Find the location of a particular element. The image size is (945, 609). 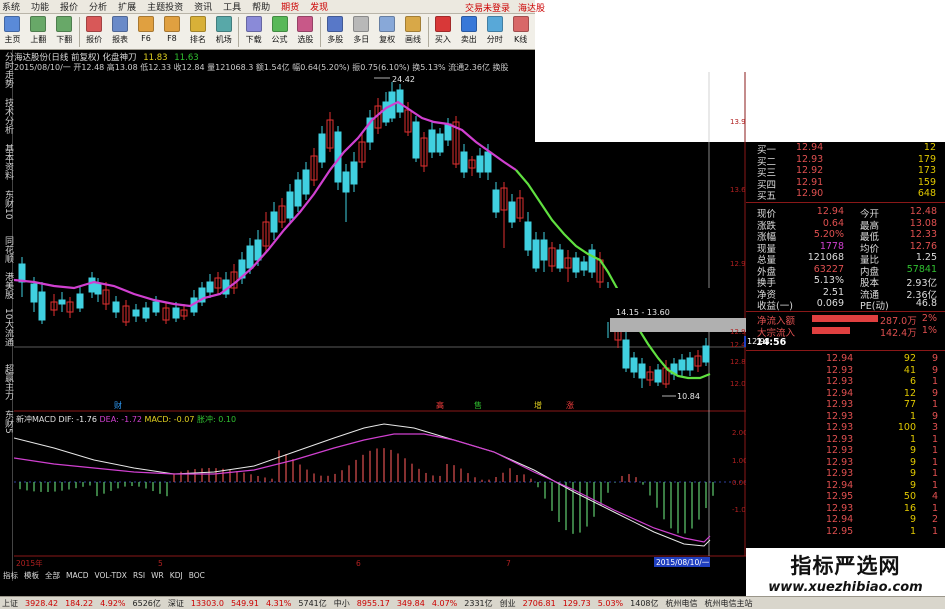

status-item: 3928.42 is located at coordinates (42, 603).